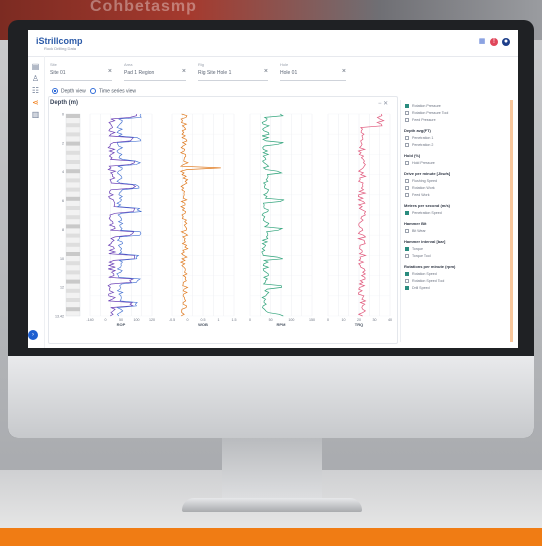  I want to click on track-axis-label: ROP, so click(121, 324).